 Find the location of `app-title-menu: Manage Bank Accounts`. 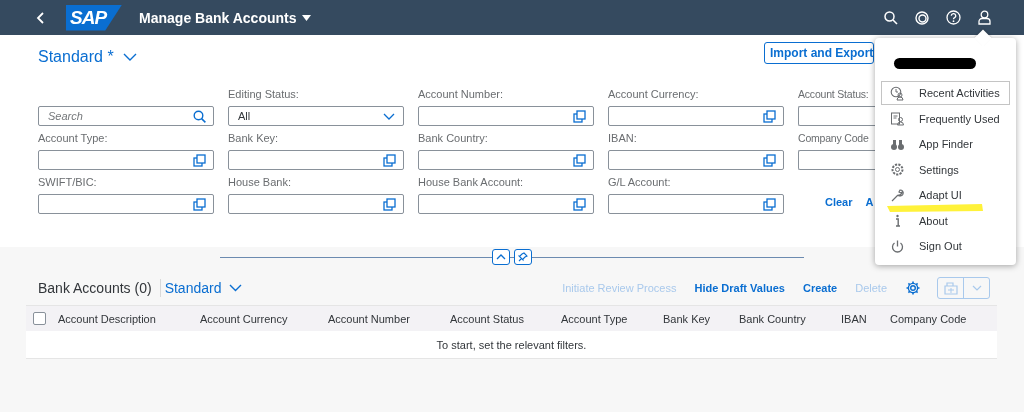

app-title-menu: Manage Bank Accounts is located at coordinates (225, 17).